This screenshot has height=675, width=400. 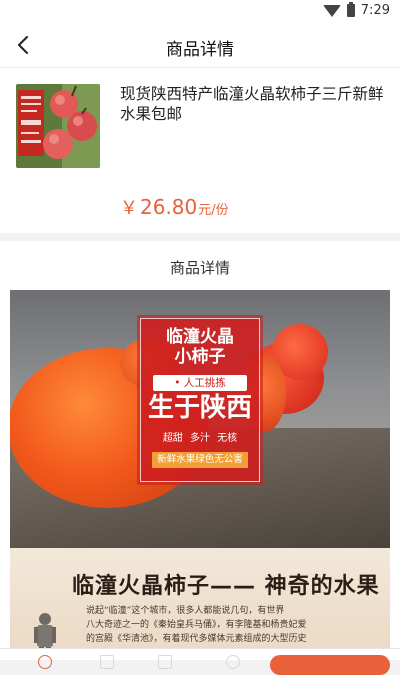 I want to click on poster-tags: 超甜 多汁 无核, so click(x=200, y=438).